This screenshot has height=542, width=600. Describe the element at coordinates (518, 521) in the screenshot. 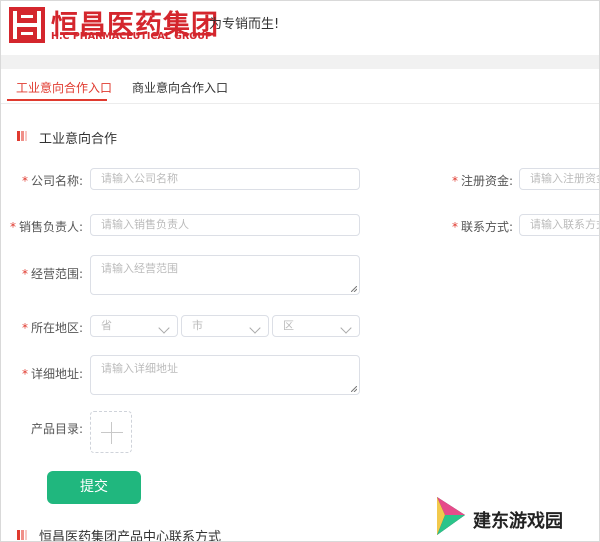

I see `watermark-text: 建东游戏园` at that location.